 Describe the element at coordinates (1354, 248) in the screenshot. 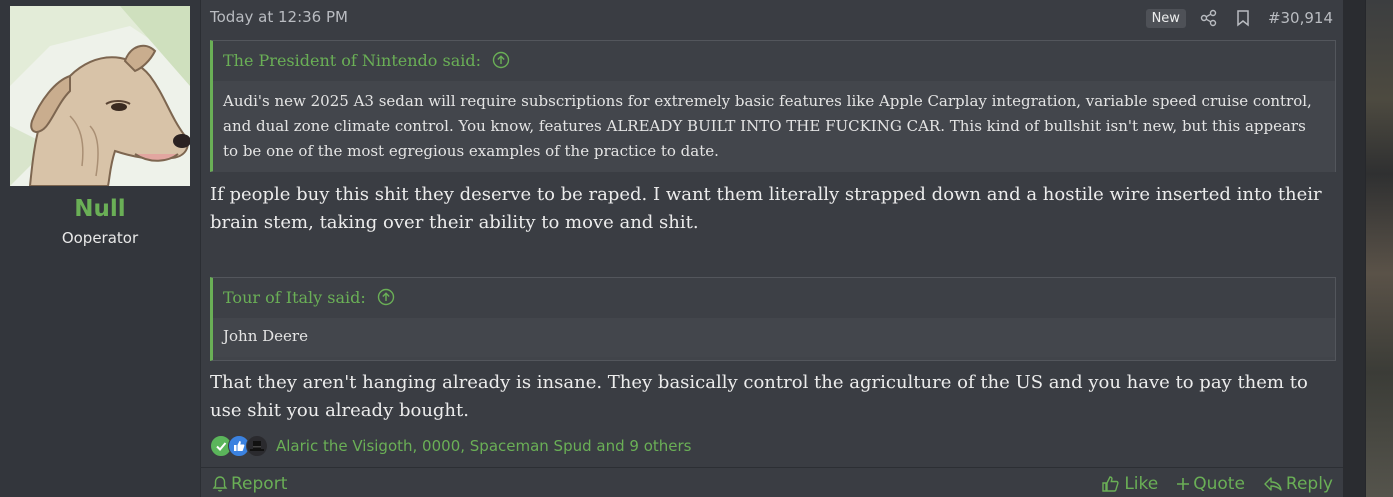

I see `sidebar-gutter` at that location.